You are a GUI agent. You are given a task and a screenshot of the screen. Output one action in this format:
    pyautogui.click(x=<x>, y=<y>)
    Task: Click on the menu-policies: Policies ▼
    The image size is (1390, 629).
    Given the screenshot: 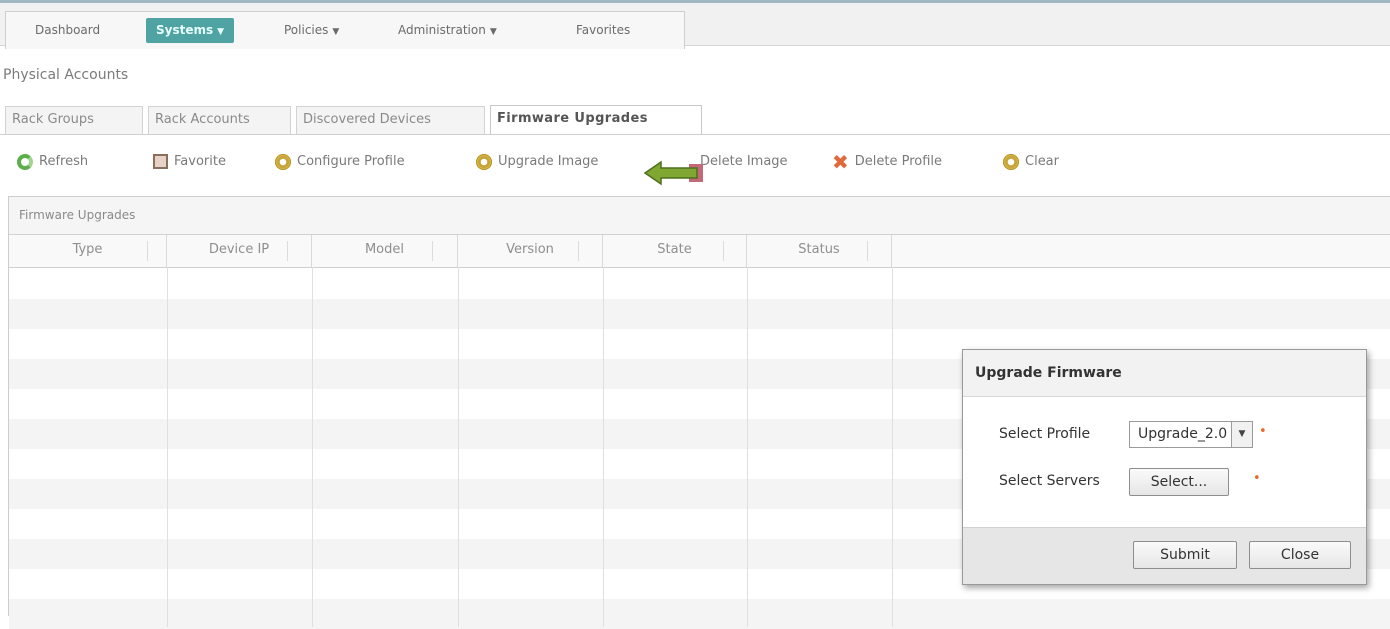 What is the action you would take?
    pyautogui.click(x=311, y=30)
    